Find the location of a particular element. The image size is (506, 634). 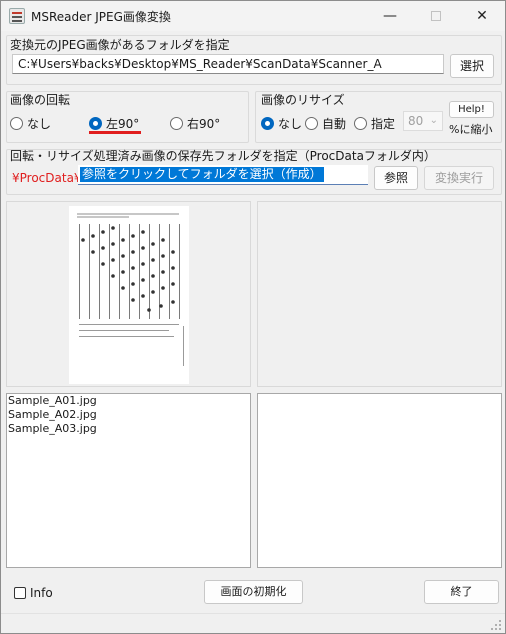

resize-auto-label: 自動 is located at coordinates (334, 124).